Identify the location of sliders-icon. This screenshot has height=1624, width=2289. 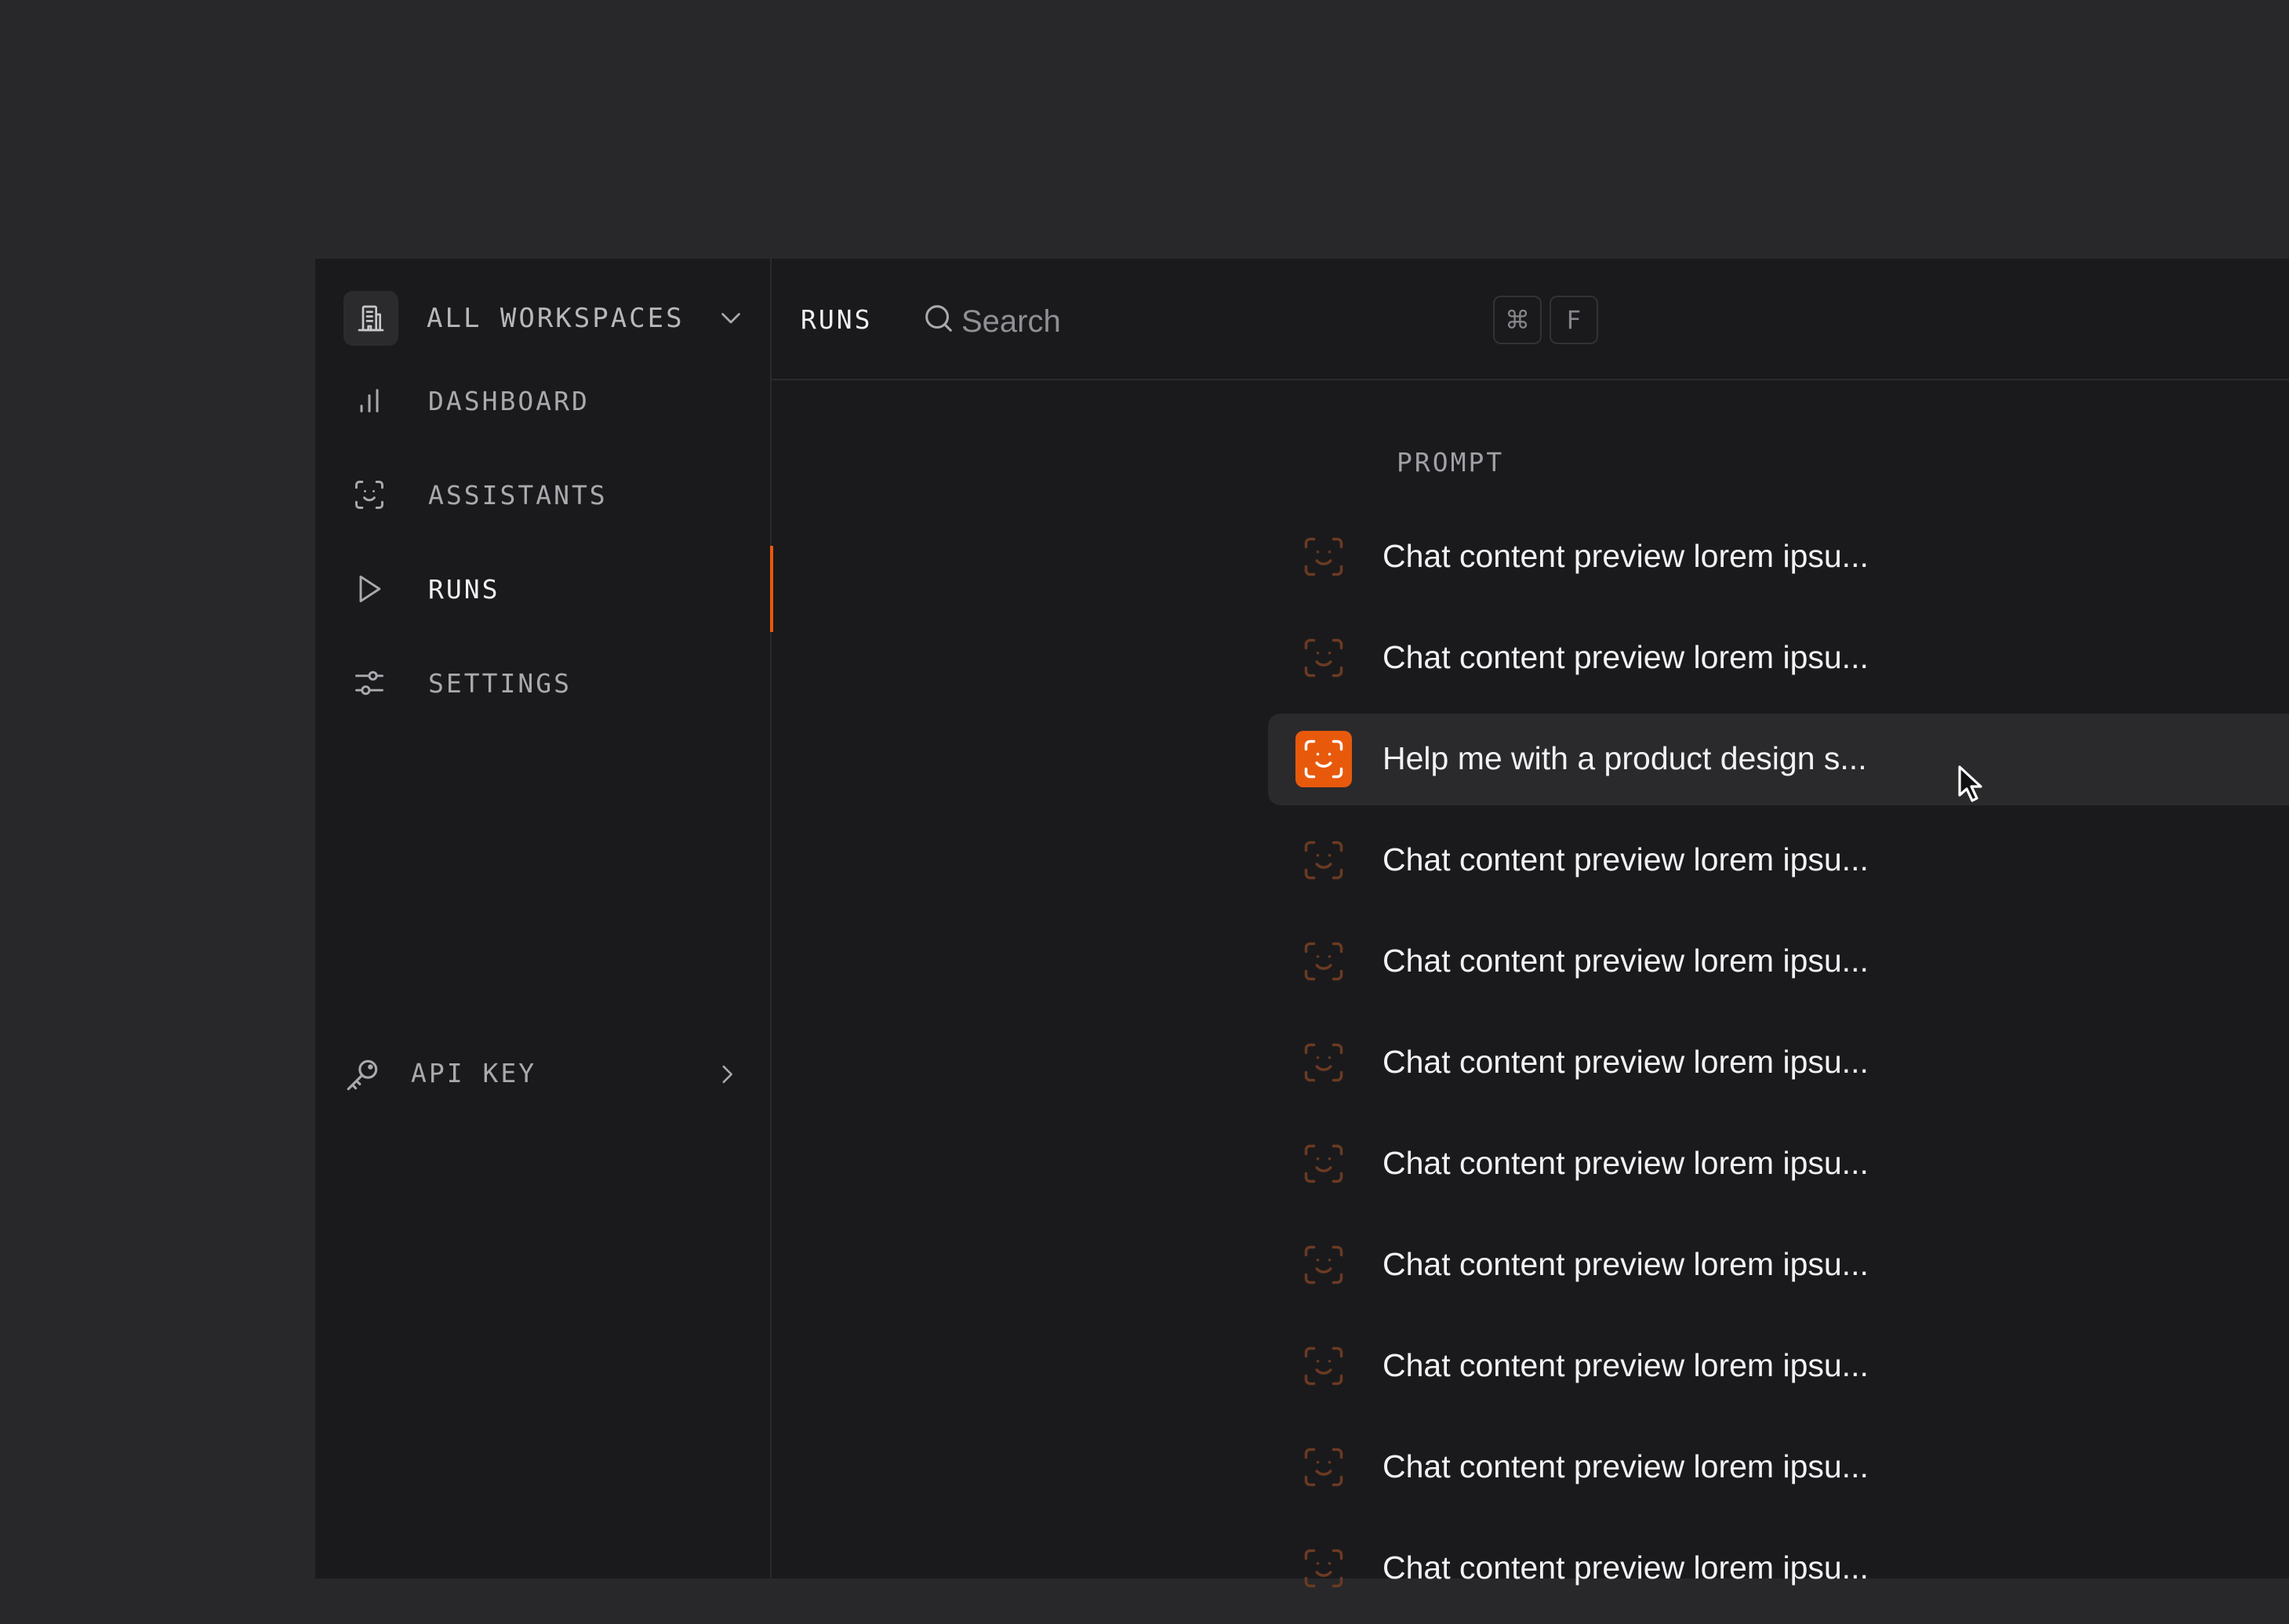
(369, 683).